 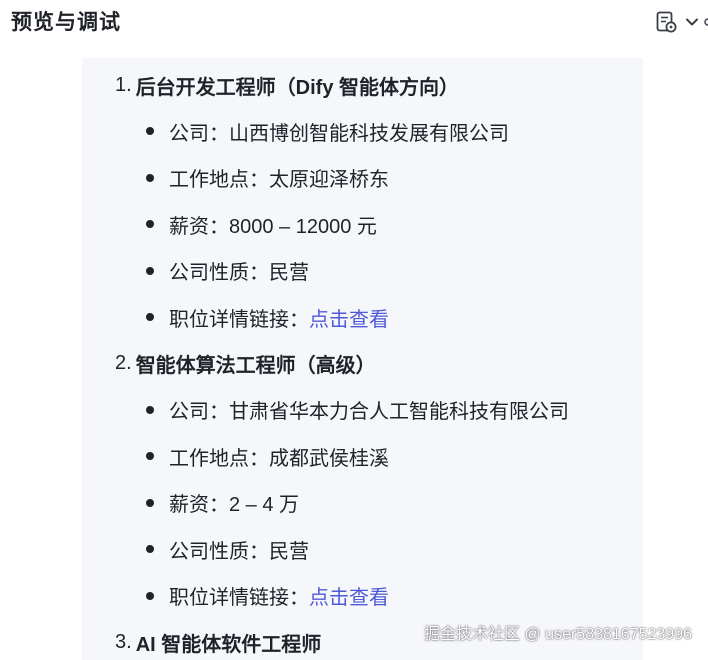 I want to click on detail-value: 甘肃省华本力合人工智能科技有限公司, so click(x=399, y=412).